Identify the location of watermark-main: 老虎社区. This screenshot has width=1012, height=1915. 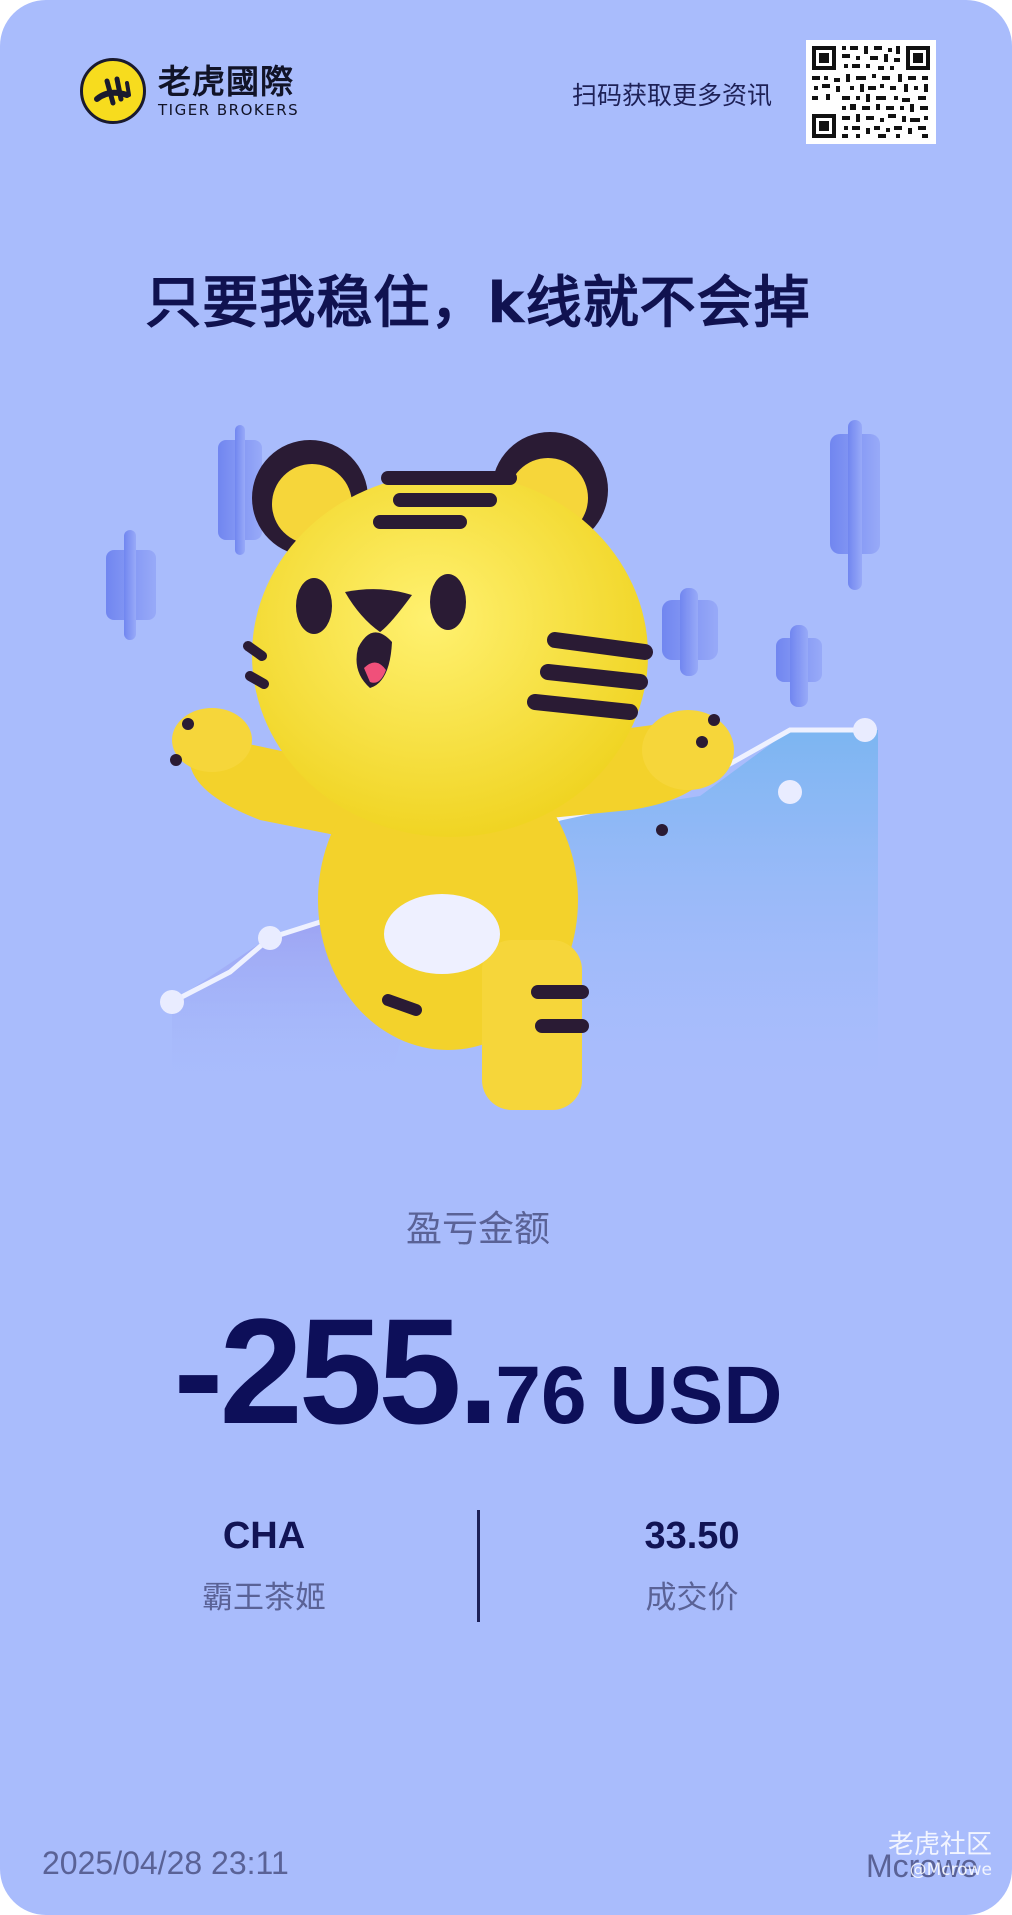
(939, 1845).